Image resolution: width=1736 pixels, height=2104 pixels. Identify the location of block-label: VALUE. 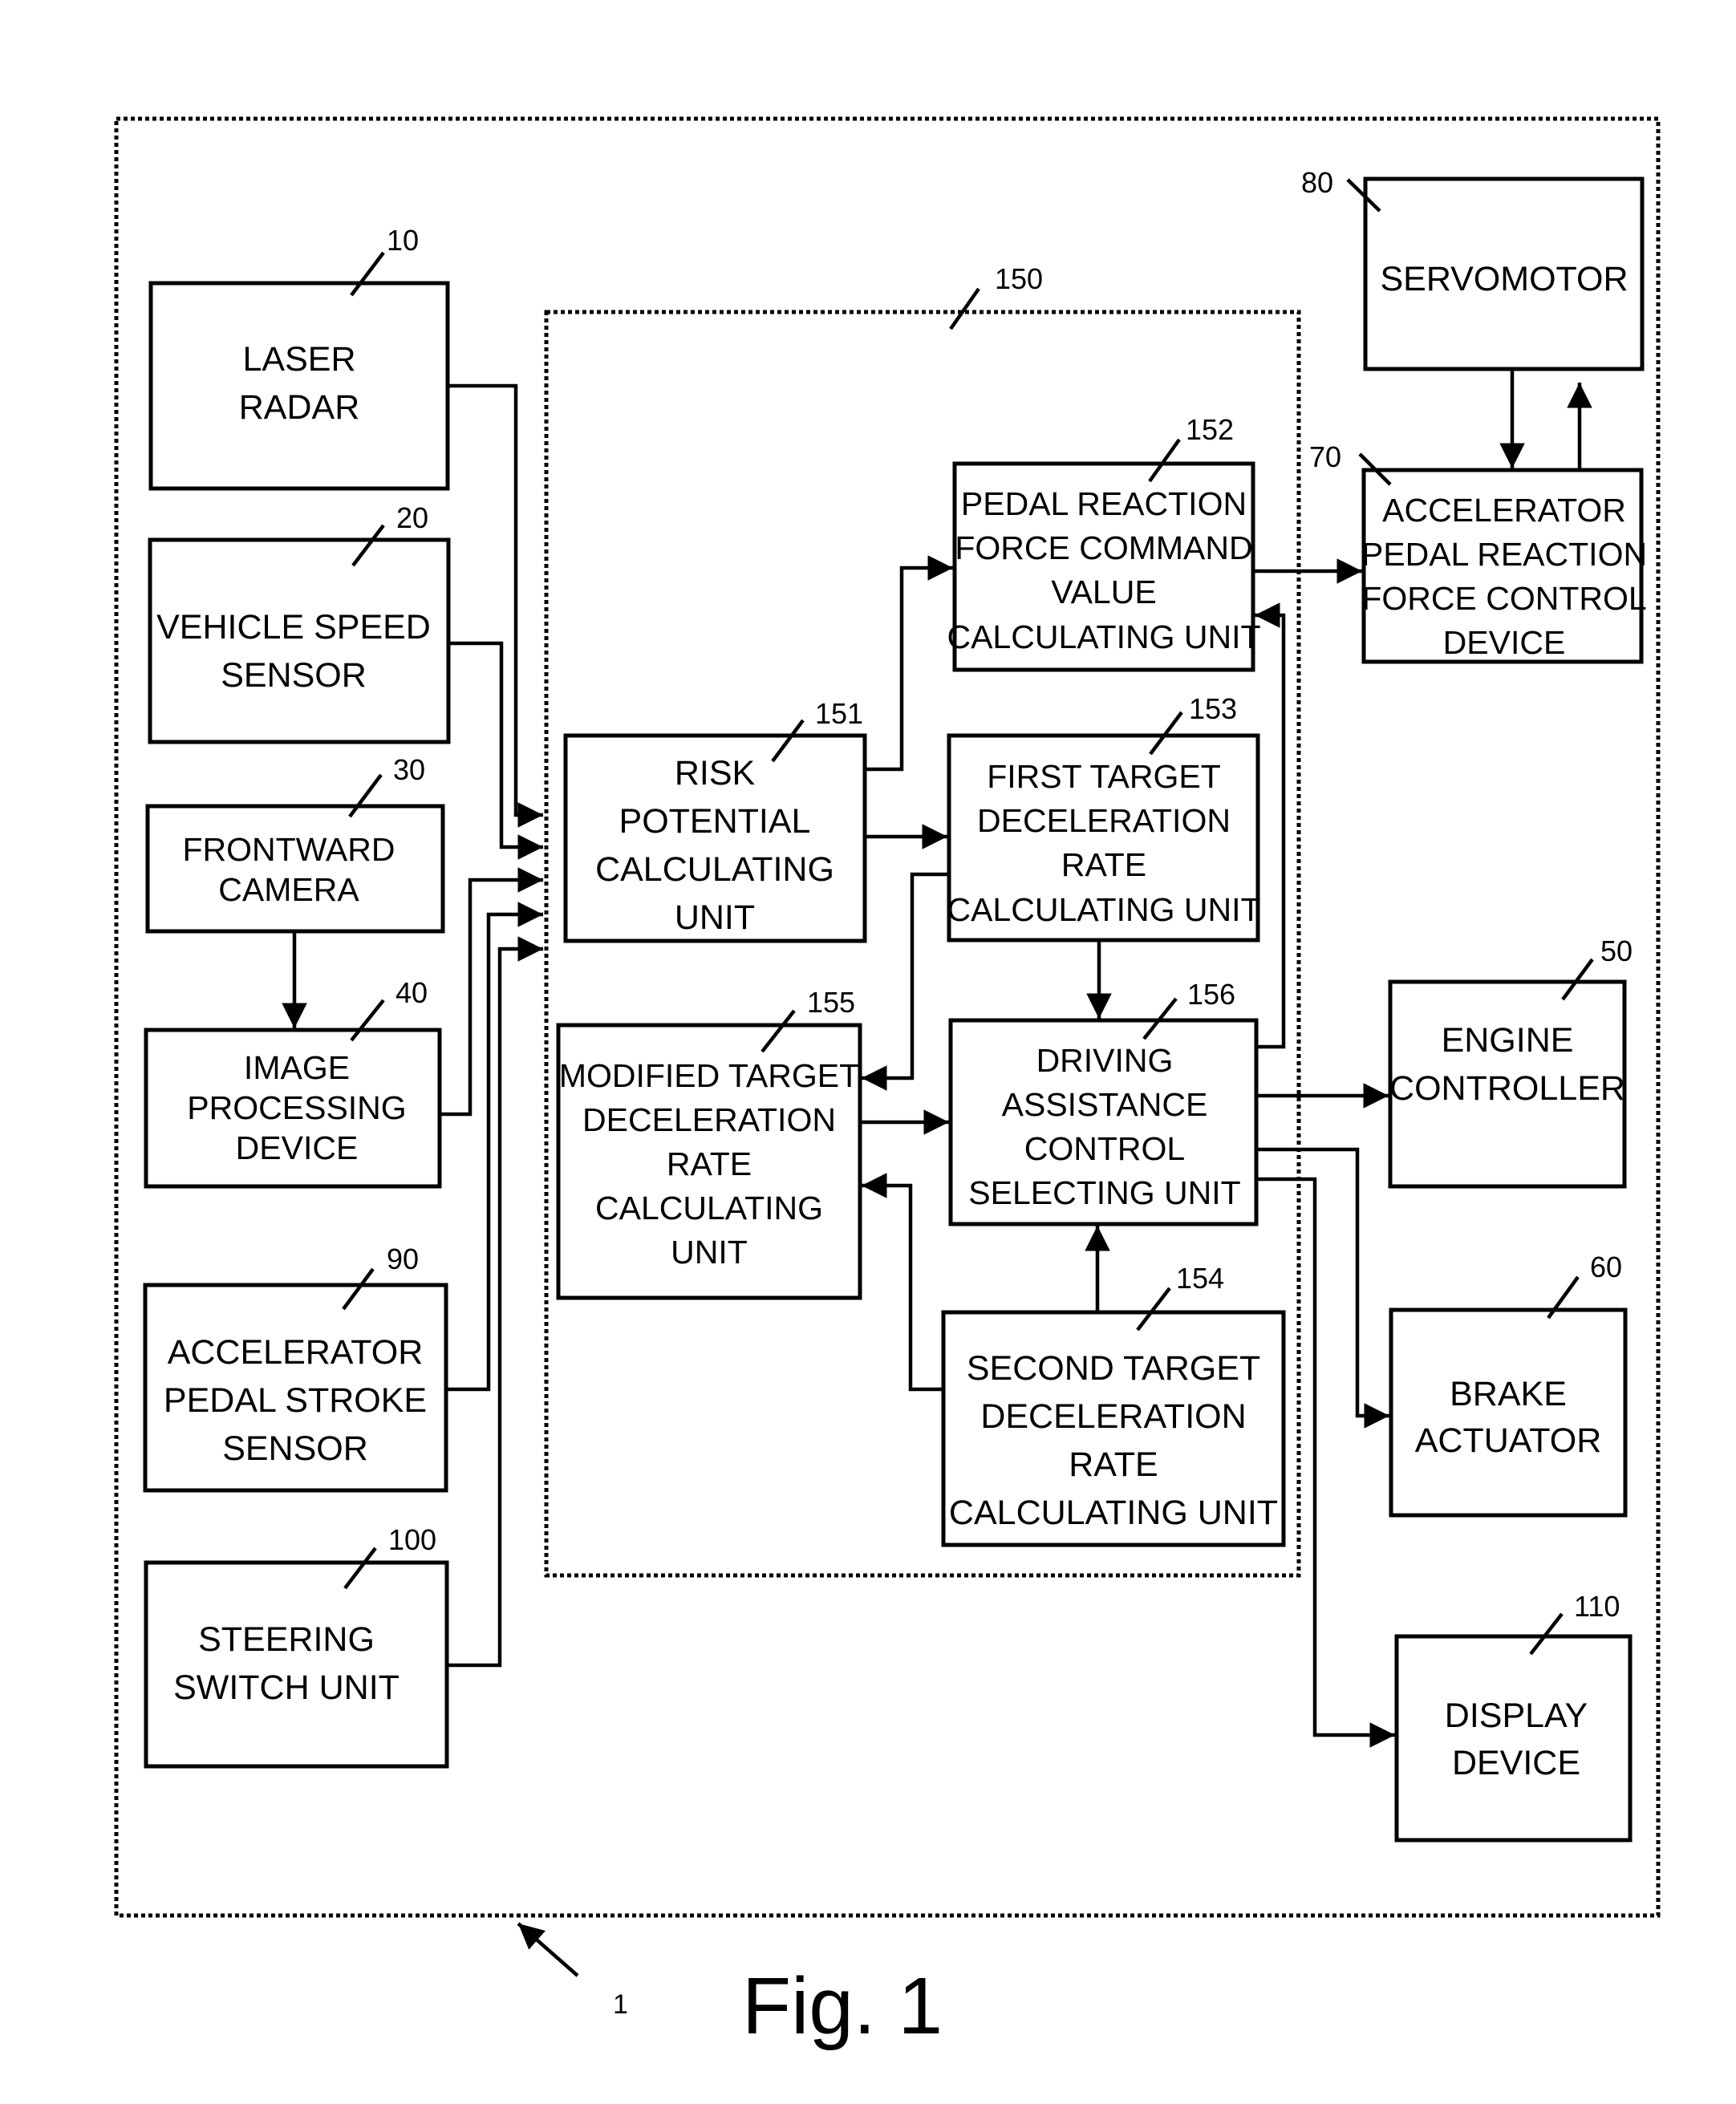
(1104, 592).